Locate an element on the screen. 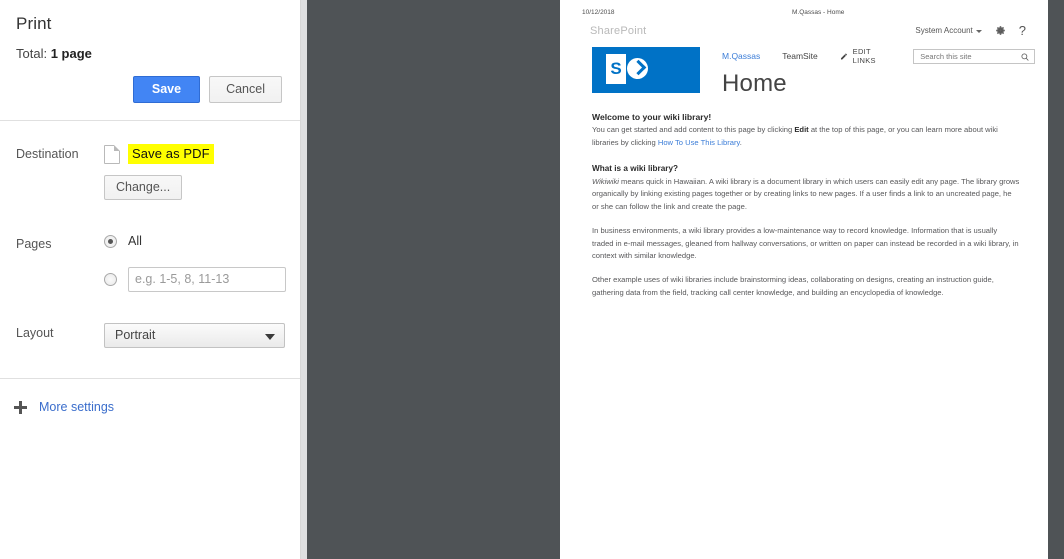  site-navigation: M.Qassas TeamSite EDIT LINKS is located at coordinates (878, 56).